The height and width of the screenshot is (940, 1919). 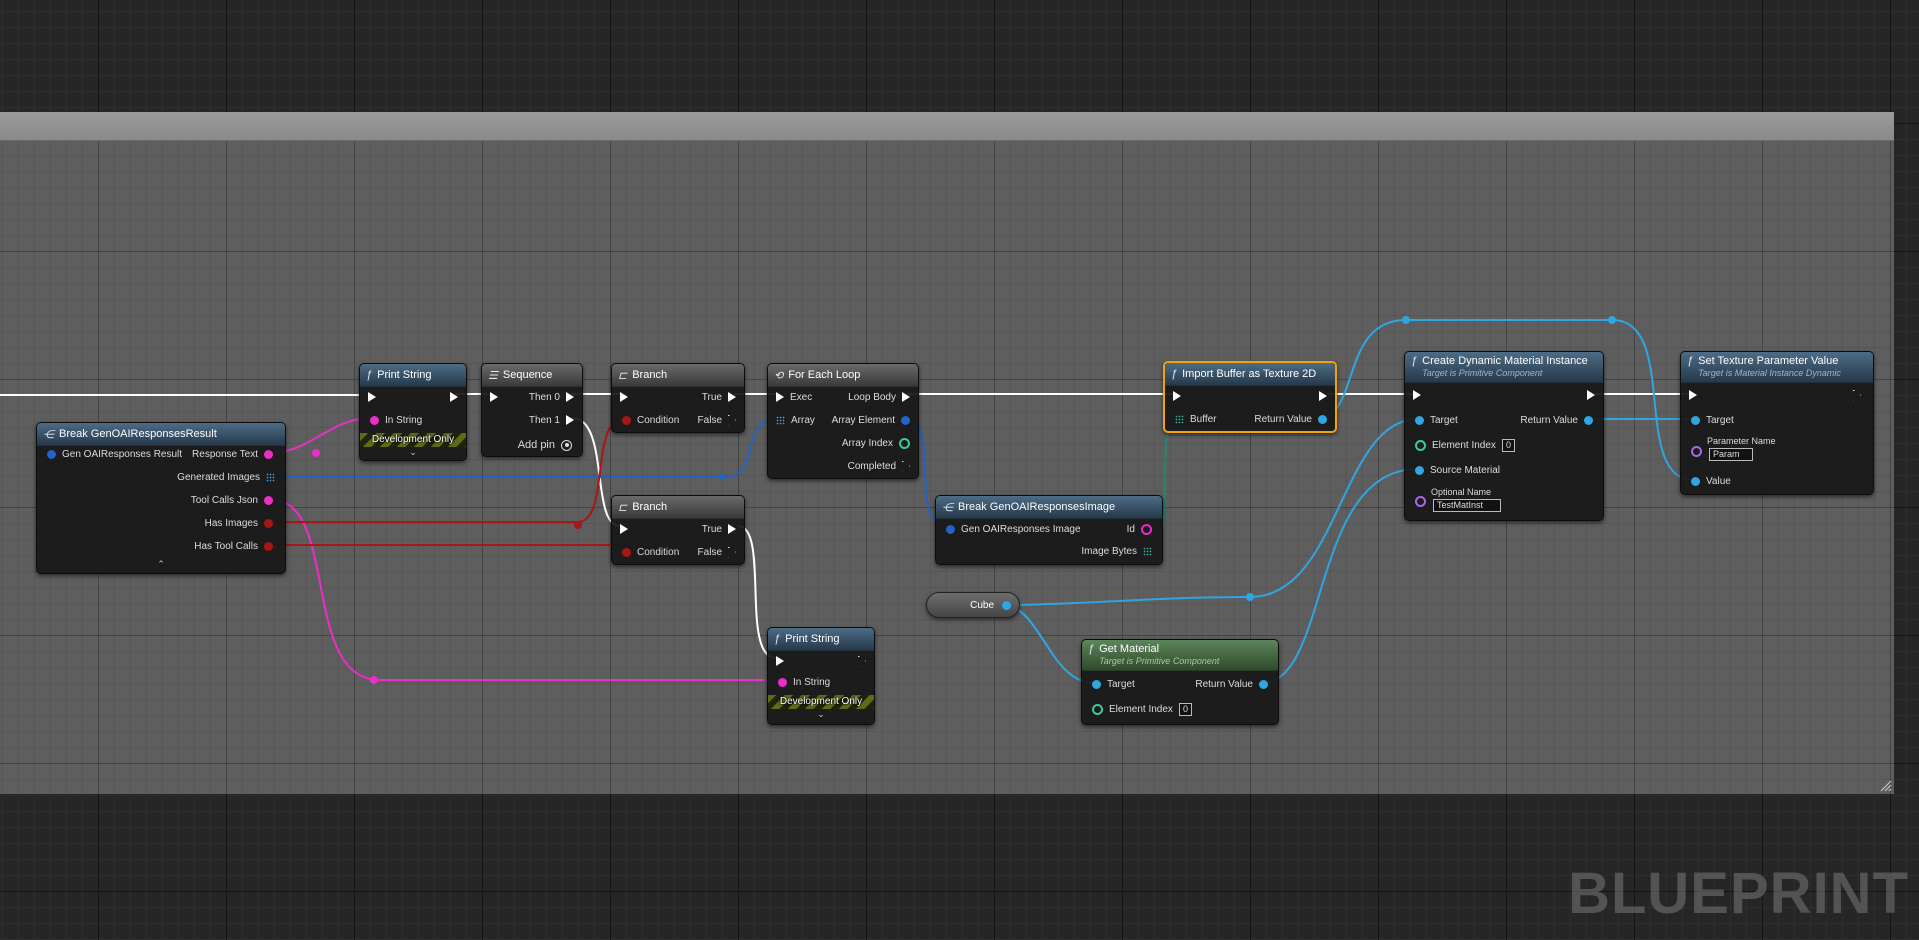 I want to click on pin-array-element: Array Element, so click(x=871, y=420).